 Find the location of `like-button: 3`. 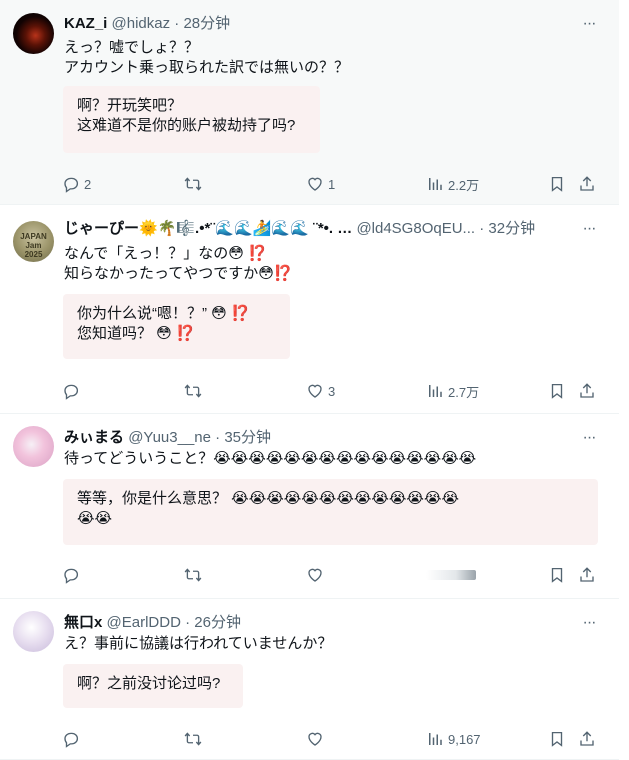

like-button: 3 is located at coordinates (320, 391).